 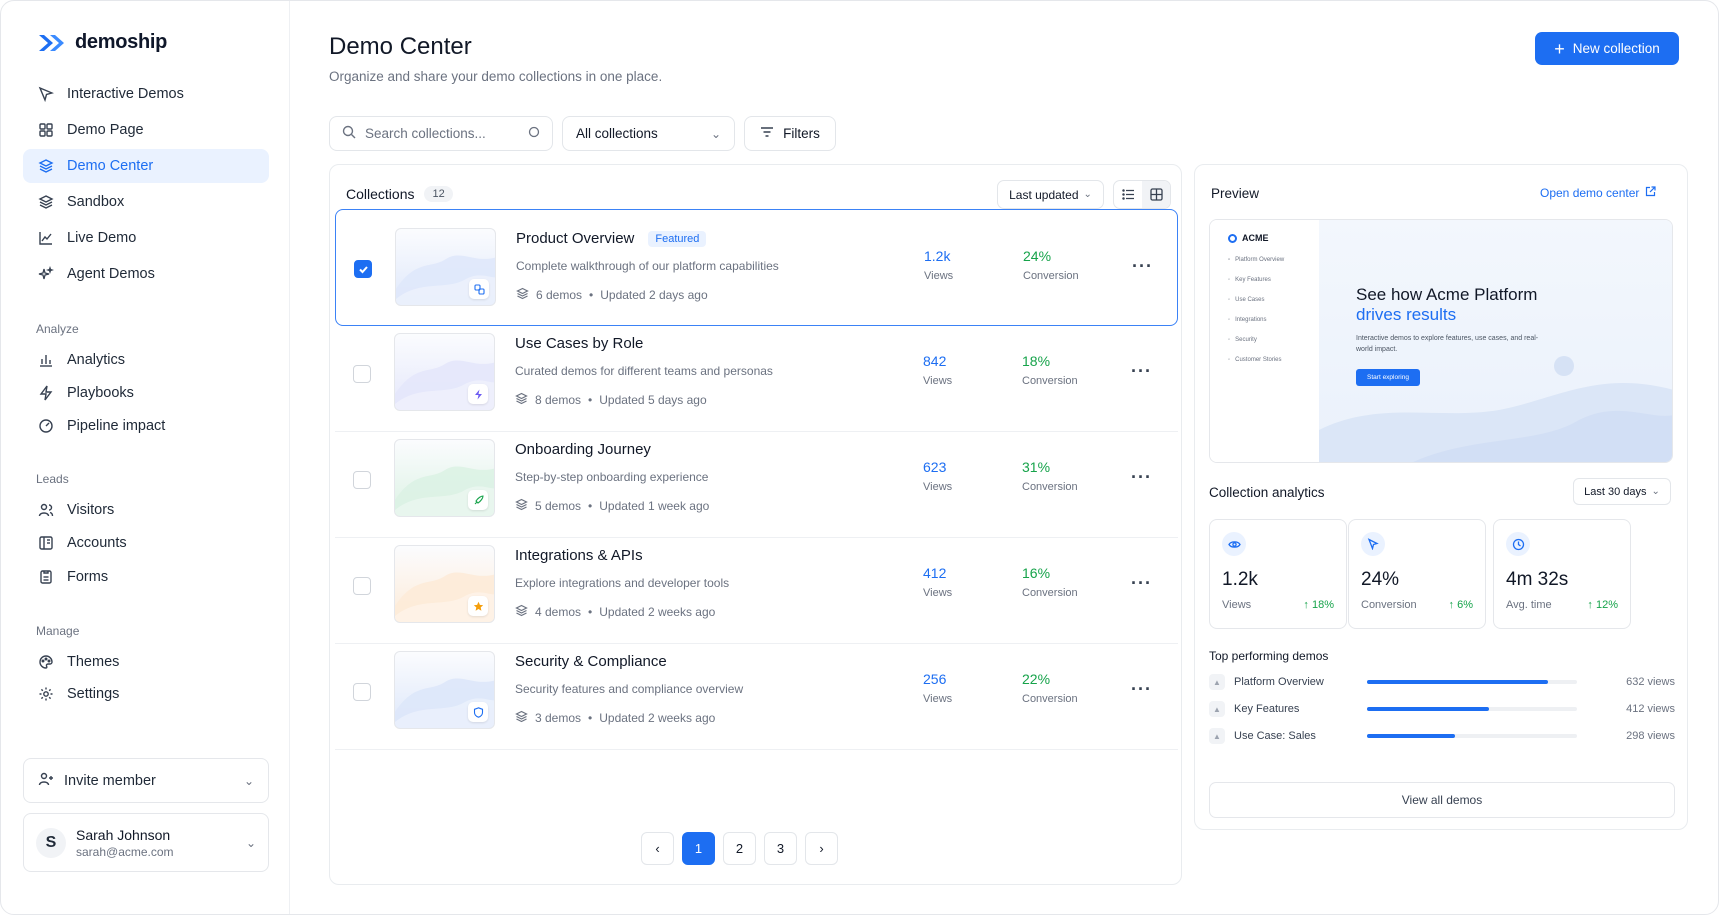 What do you see at coordinates (1388, 377) in the screenshot?
I see `preview-cta-button: Start exploring` at bounding box center [1388, 377].